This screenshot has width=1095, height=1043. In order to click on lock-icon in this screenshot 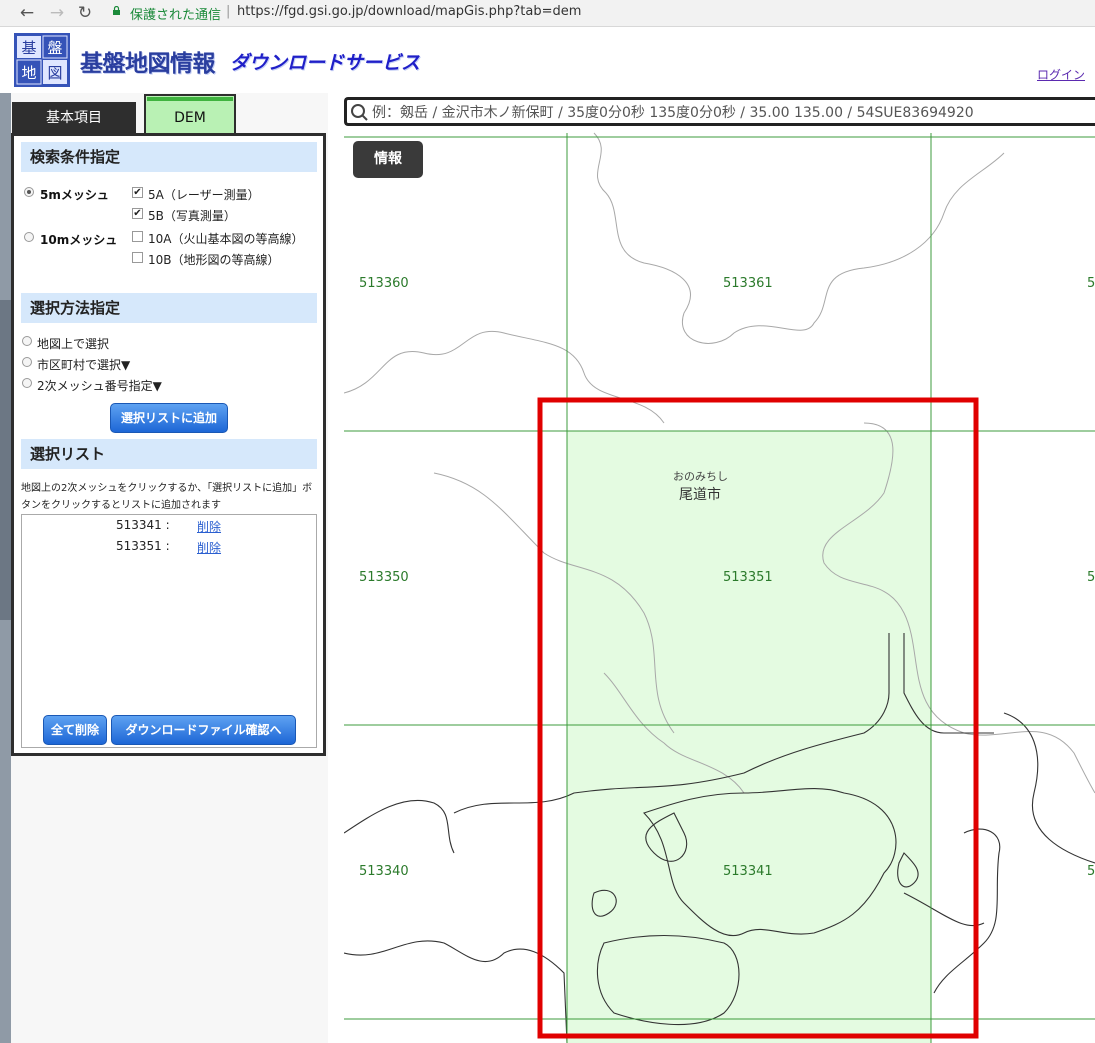, I will do `click(116, 10)`.